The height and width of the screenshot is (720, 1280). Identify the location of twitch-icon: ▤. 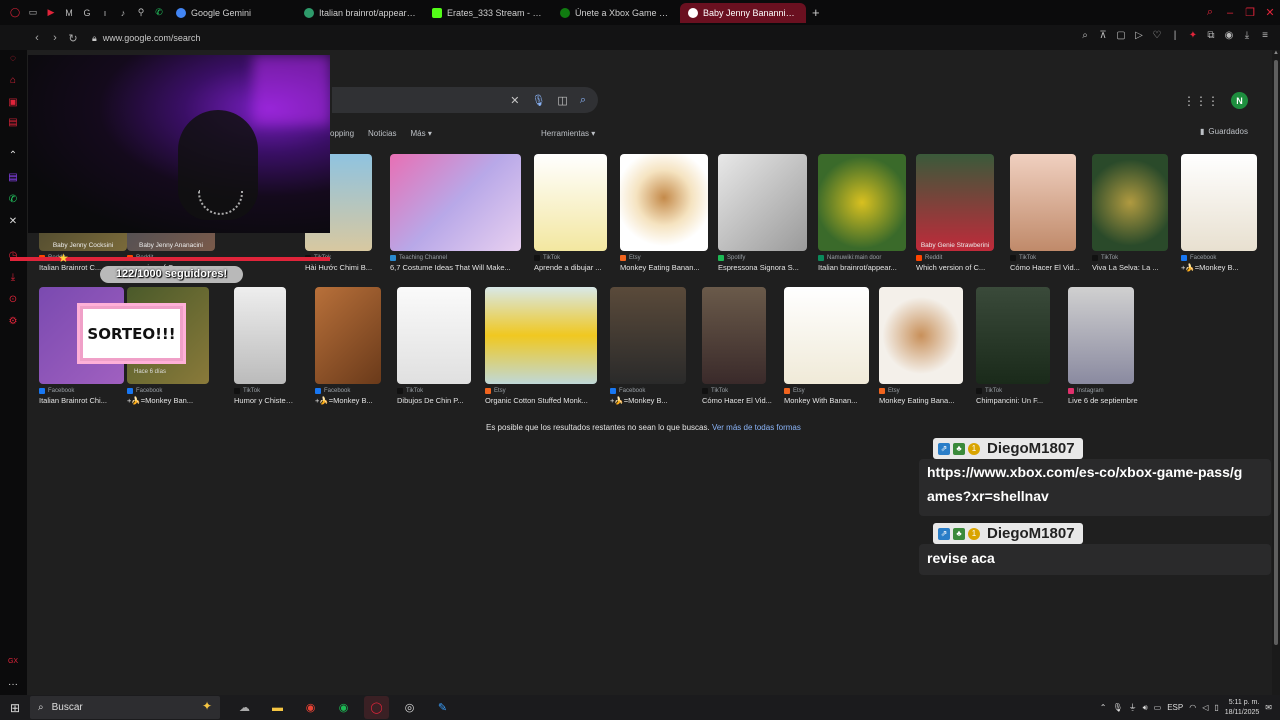
(13, 178).